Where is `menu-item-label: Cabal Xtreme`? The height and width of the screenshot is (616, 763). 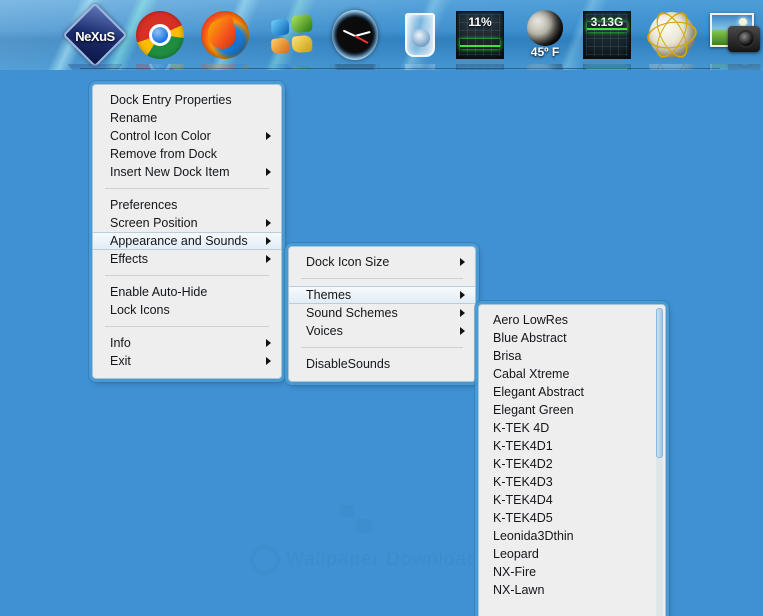
menu-item-label: Cabal Xtreme is located at coordinates (531, 374).